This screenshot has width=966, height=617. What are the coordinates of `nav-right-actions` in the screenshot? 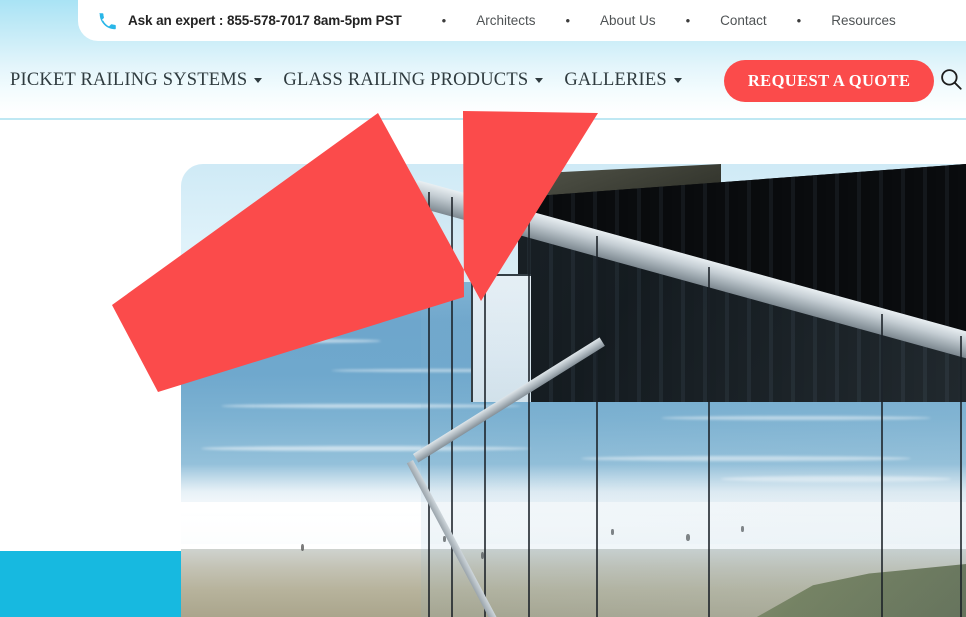 It's located at (950, 80).